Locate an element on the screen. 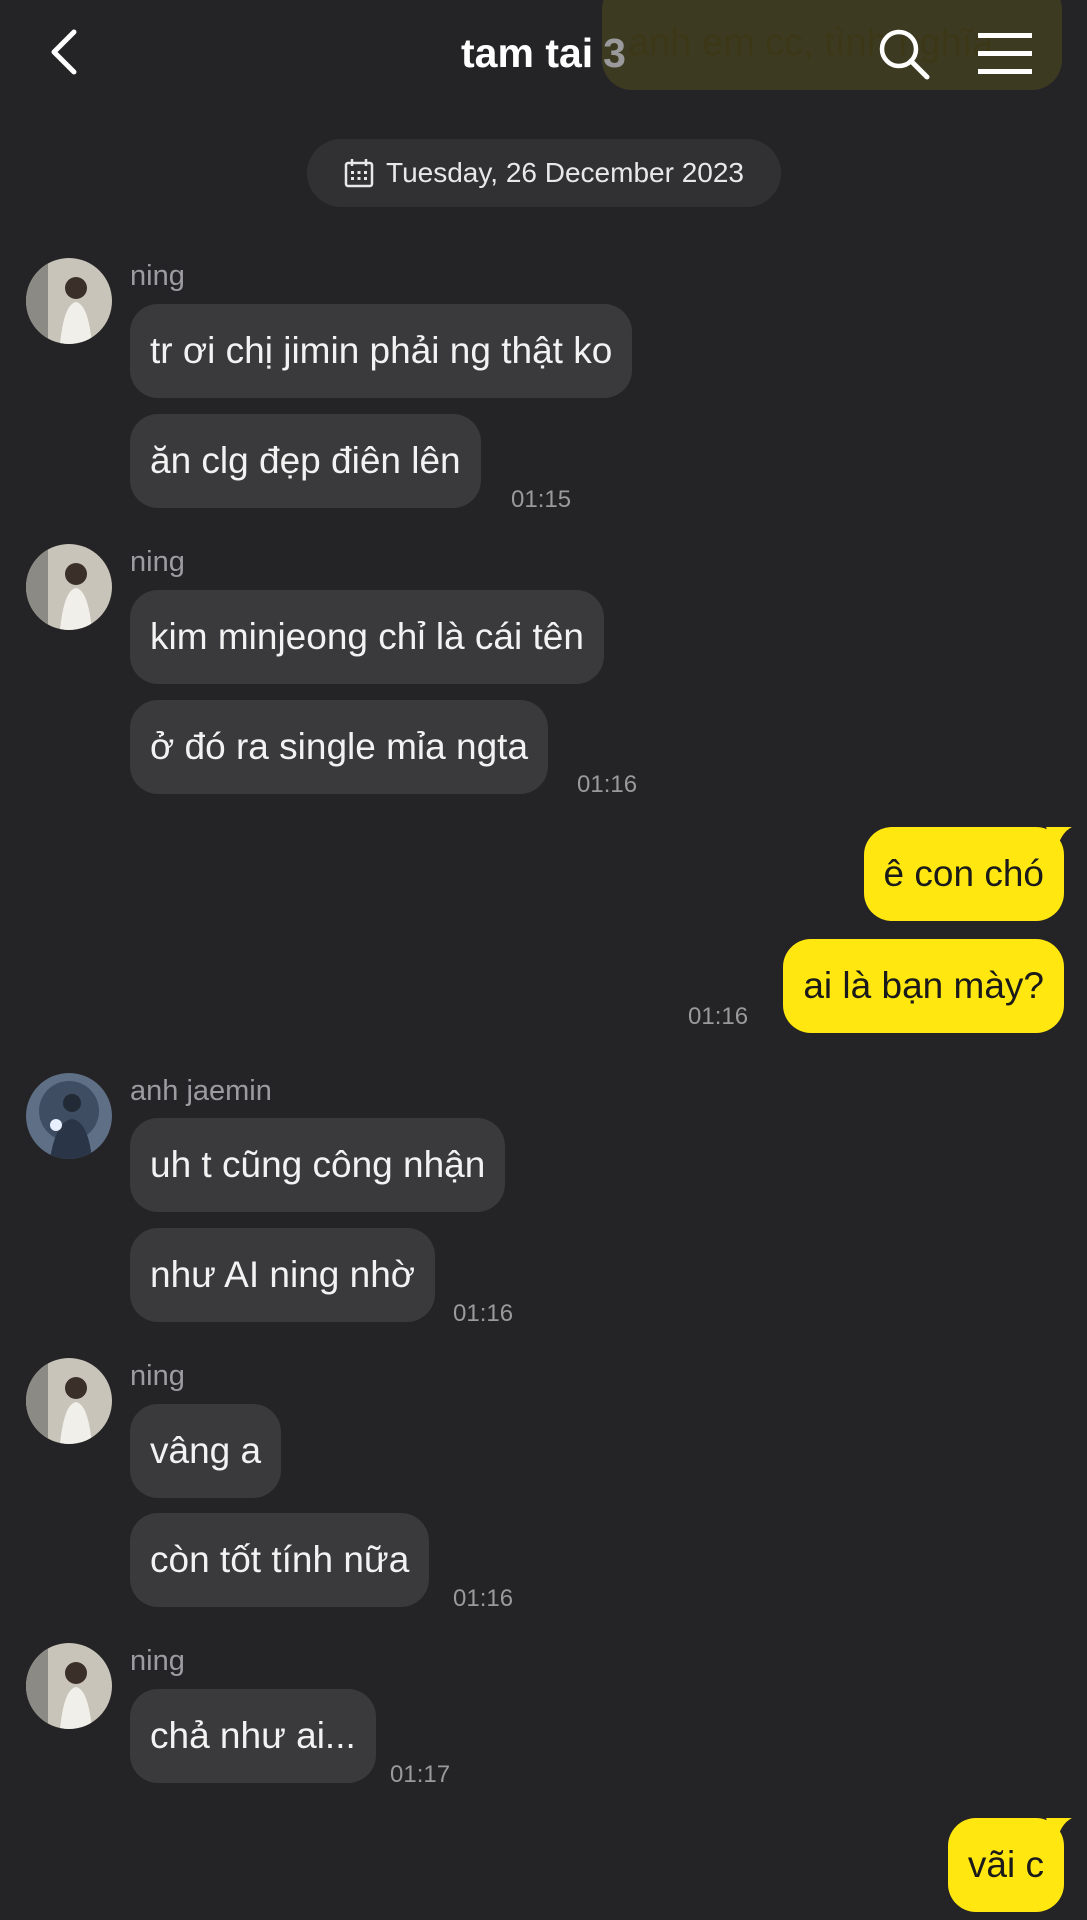 The image size is (1087, 1920). message-bubble: vâng a is located at coordinates (206, 1451).